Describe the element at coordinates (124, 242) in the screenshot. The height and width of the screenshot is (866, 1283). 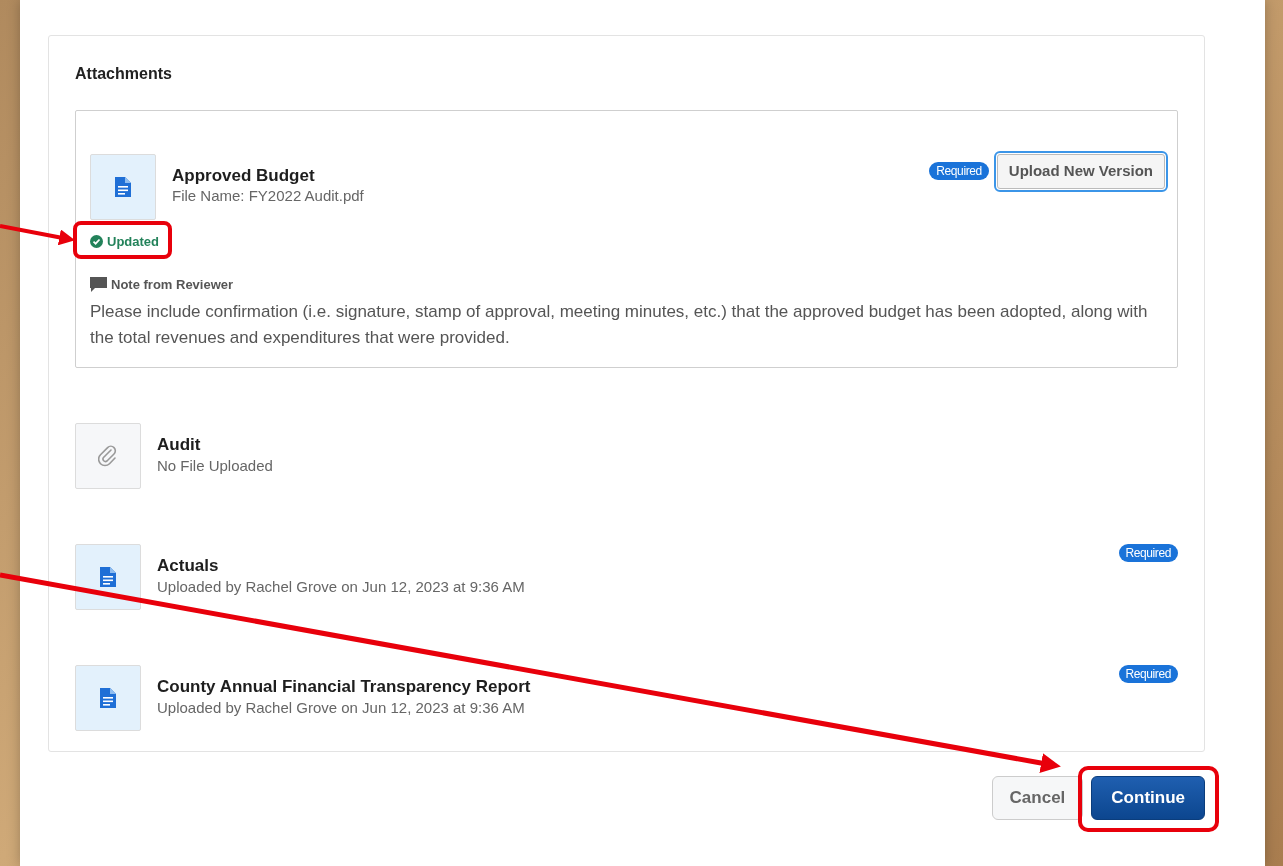
I see `status-label: Updated` at that location.